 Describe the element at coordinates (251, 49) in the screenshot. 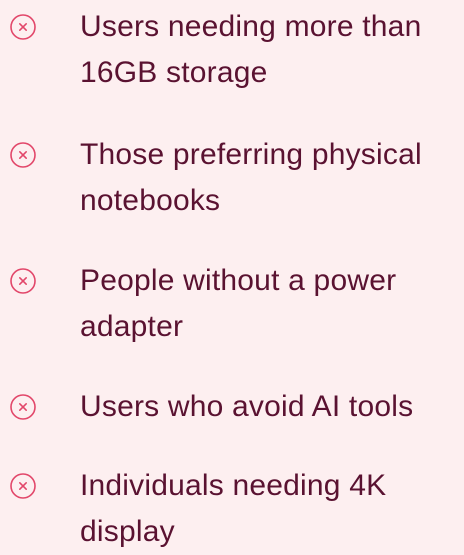

I see `list-item-label: Users needing more than 16GB storage` at that location.